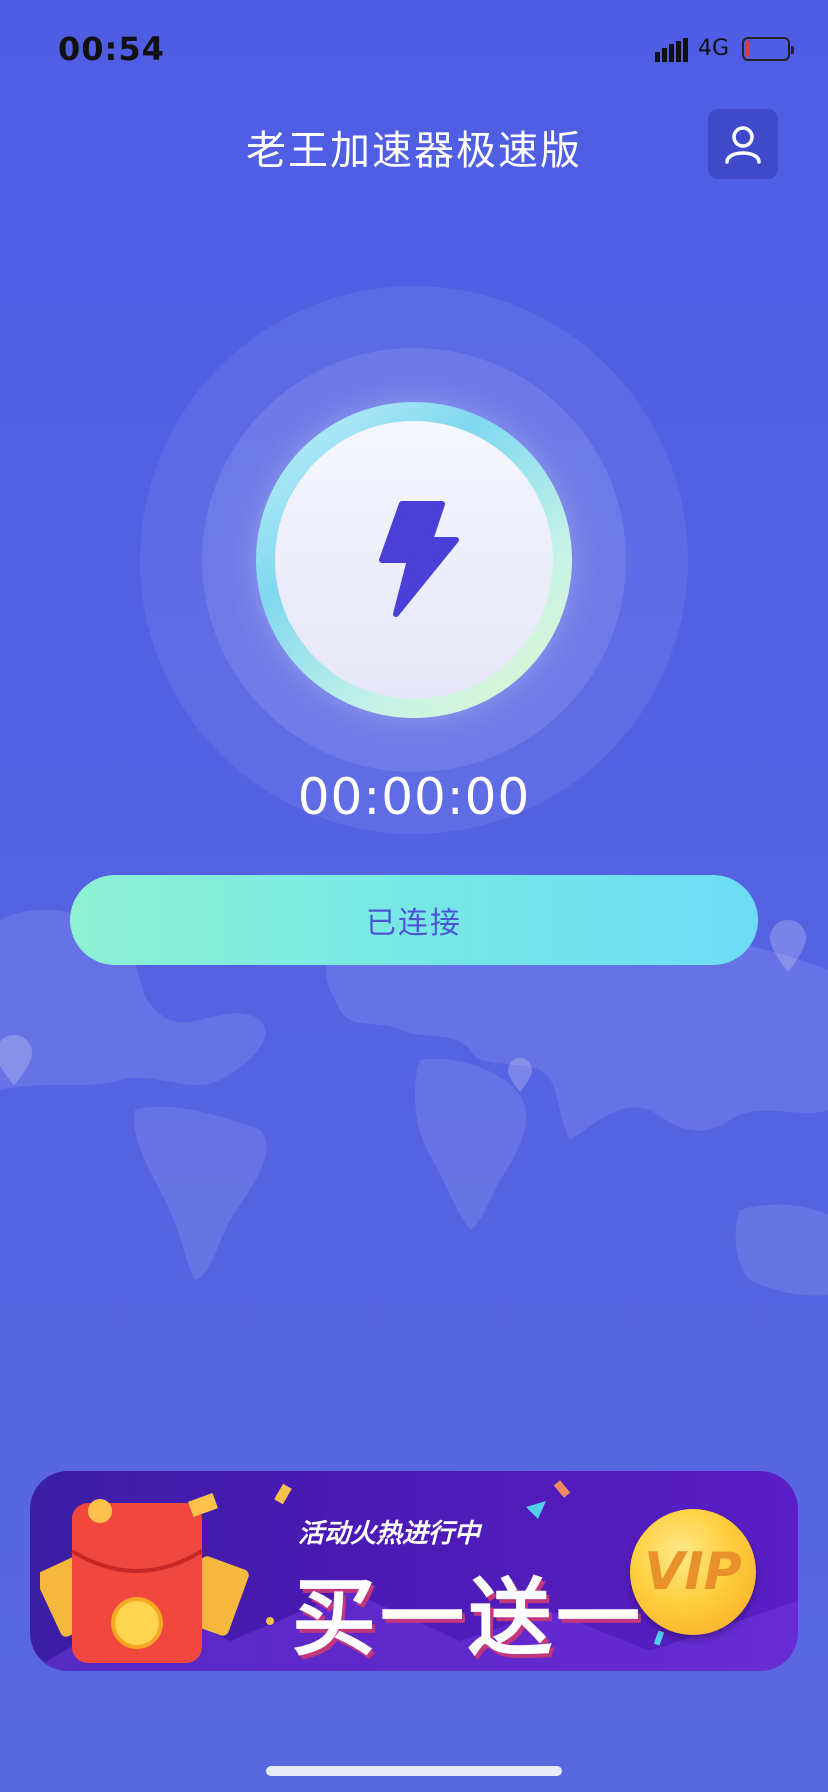 The image size is (828, 1792). I want to click on profile-button, so click(743, 144).